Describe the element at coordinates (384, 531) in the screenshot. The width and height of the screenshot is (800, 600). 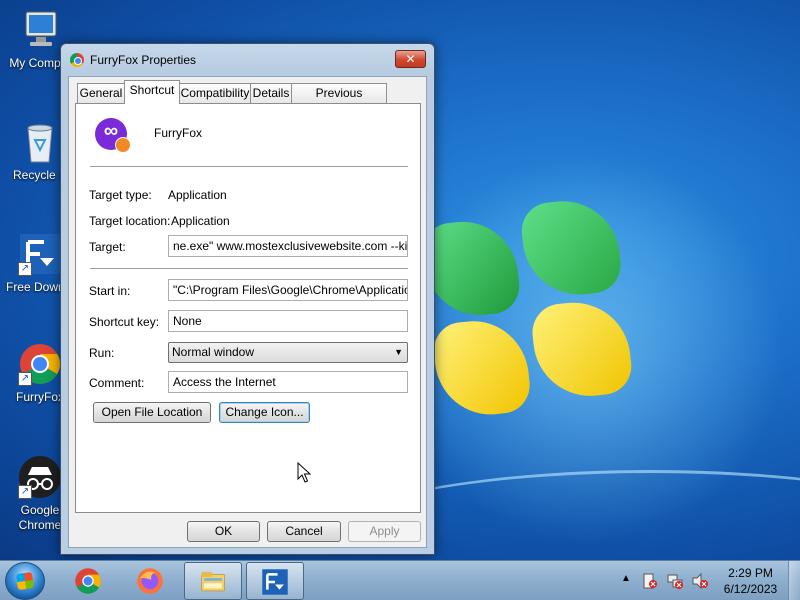
I see `apply-button: Apply` at that location.